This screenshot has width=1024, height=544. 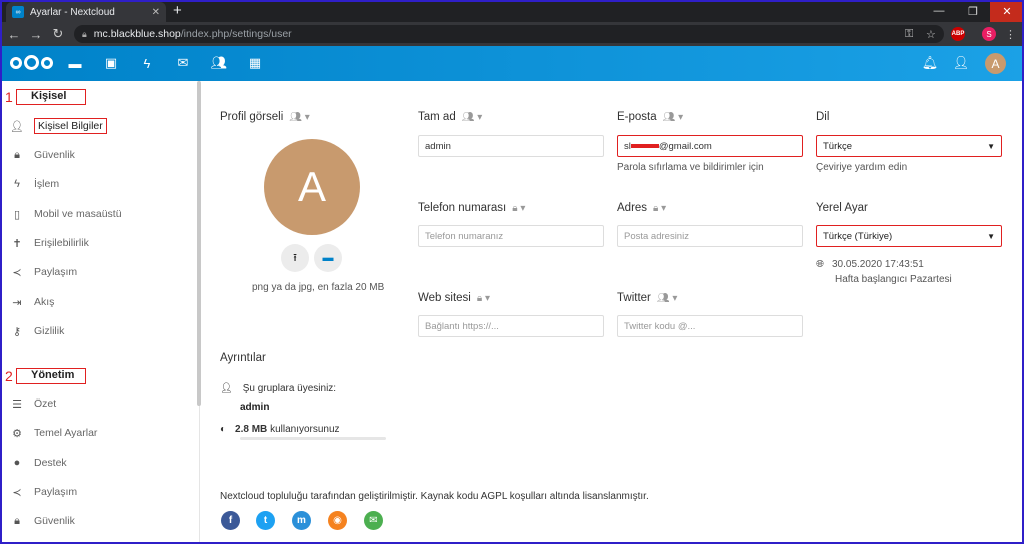 What do you see at coordinates (328, 258) in the screenshot?
I see `choose-from-files-button: ▬` at bounding box center [328, 258].